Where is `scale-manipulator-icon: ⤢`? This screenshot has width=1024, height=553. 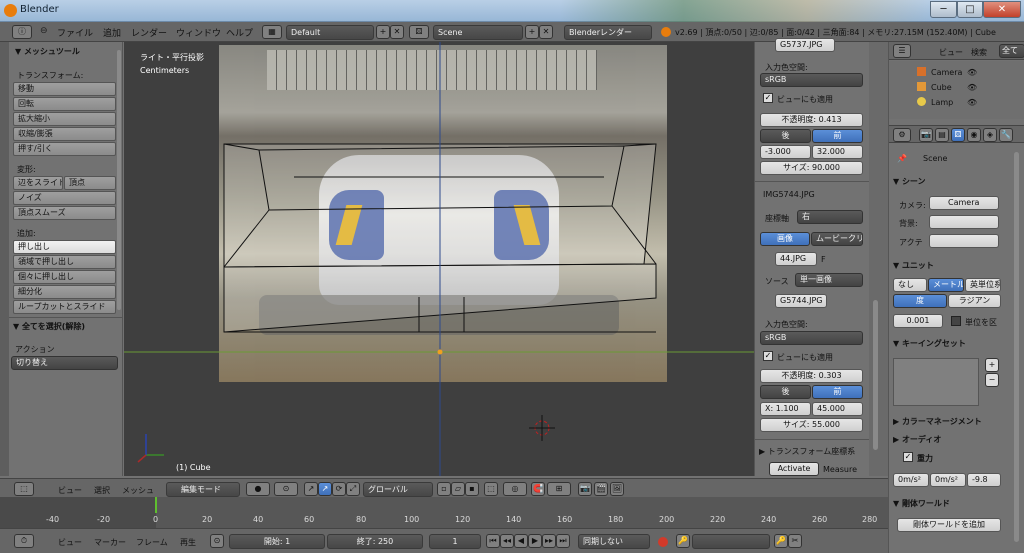 scale-manipulator-icon: ⤢ is located at coordinates (353, 489).